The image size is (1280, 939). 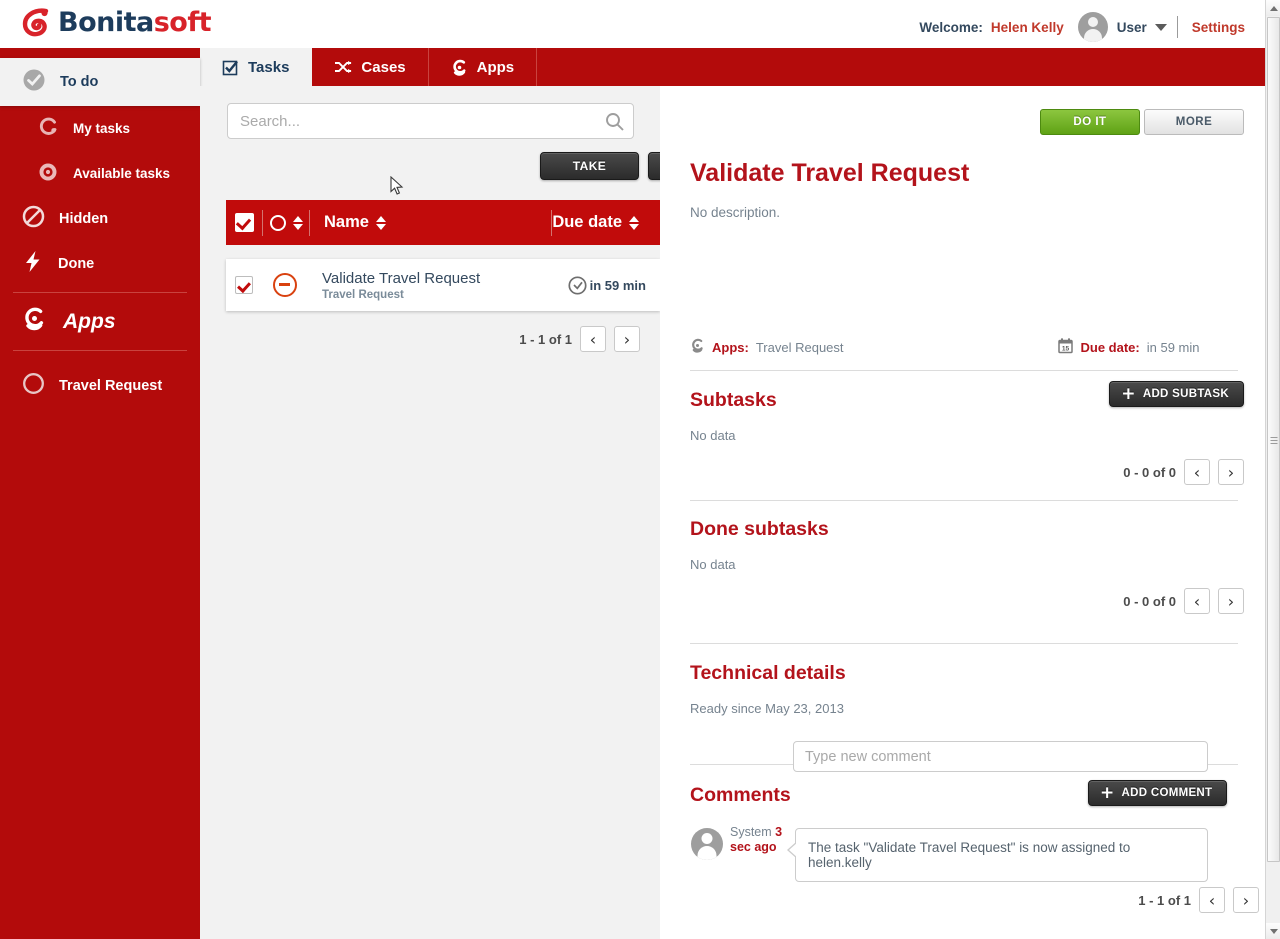 What do you see at coordinates (1132, 27) in the screenshot?
I see `user-menu-label: User` at bounding box center [1132, 27].